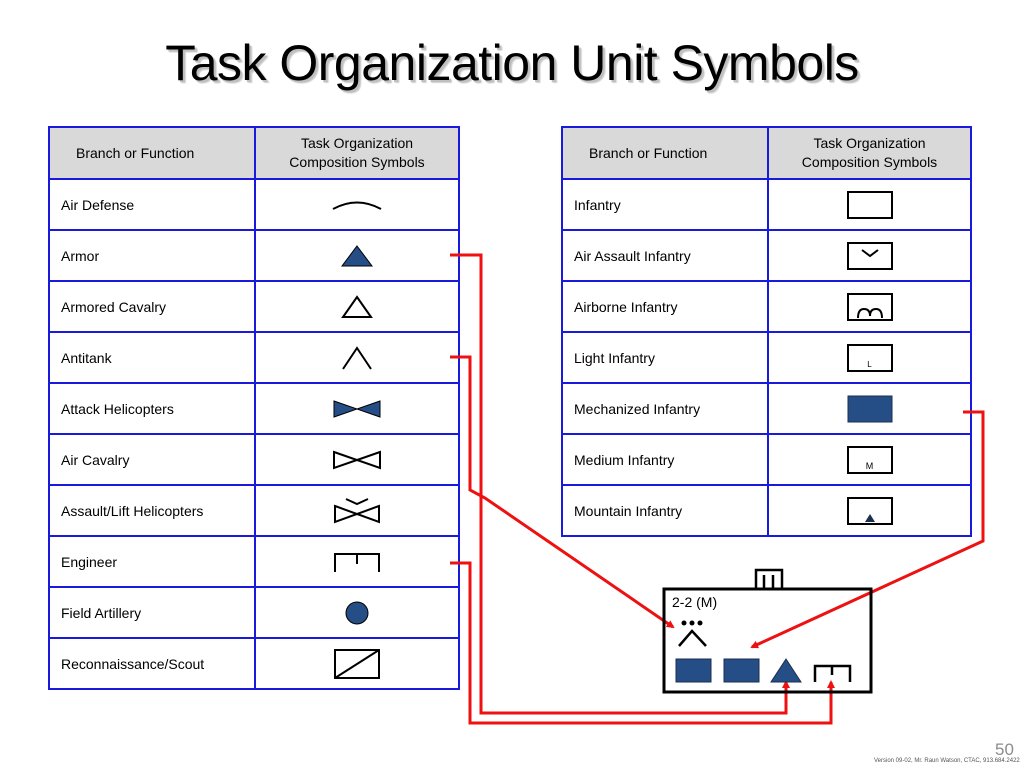 This screenshot has height=768, width=1024. I want to click on unit-armor-icon, so click(786, 670).